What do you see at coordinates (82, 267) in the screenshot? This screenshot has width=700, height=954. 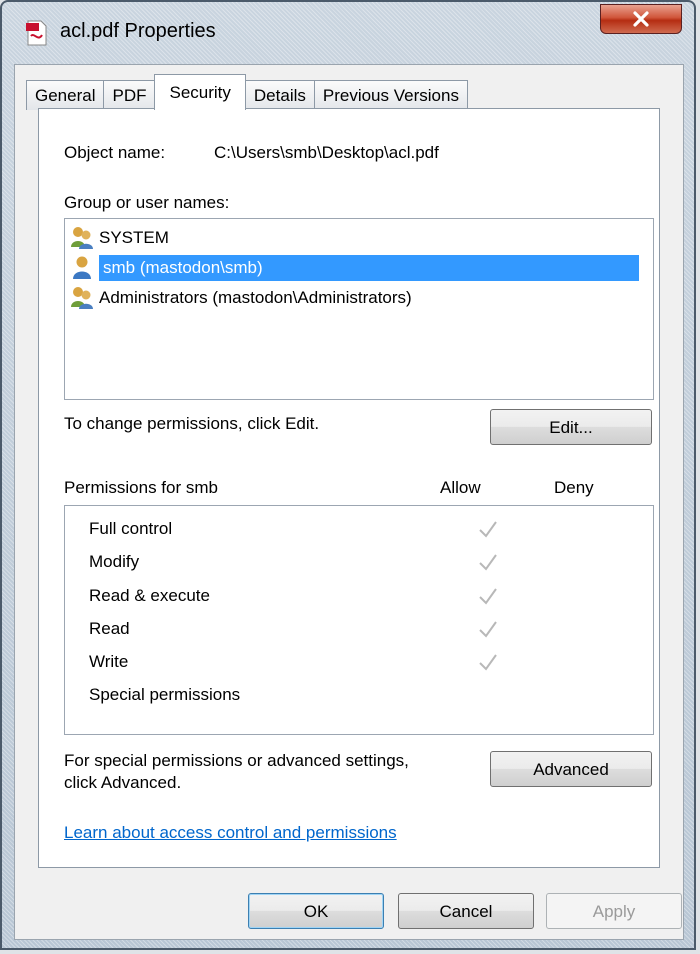 I see `user-icon` at bounding box center [82, 267].